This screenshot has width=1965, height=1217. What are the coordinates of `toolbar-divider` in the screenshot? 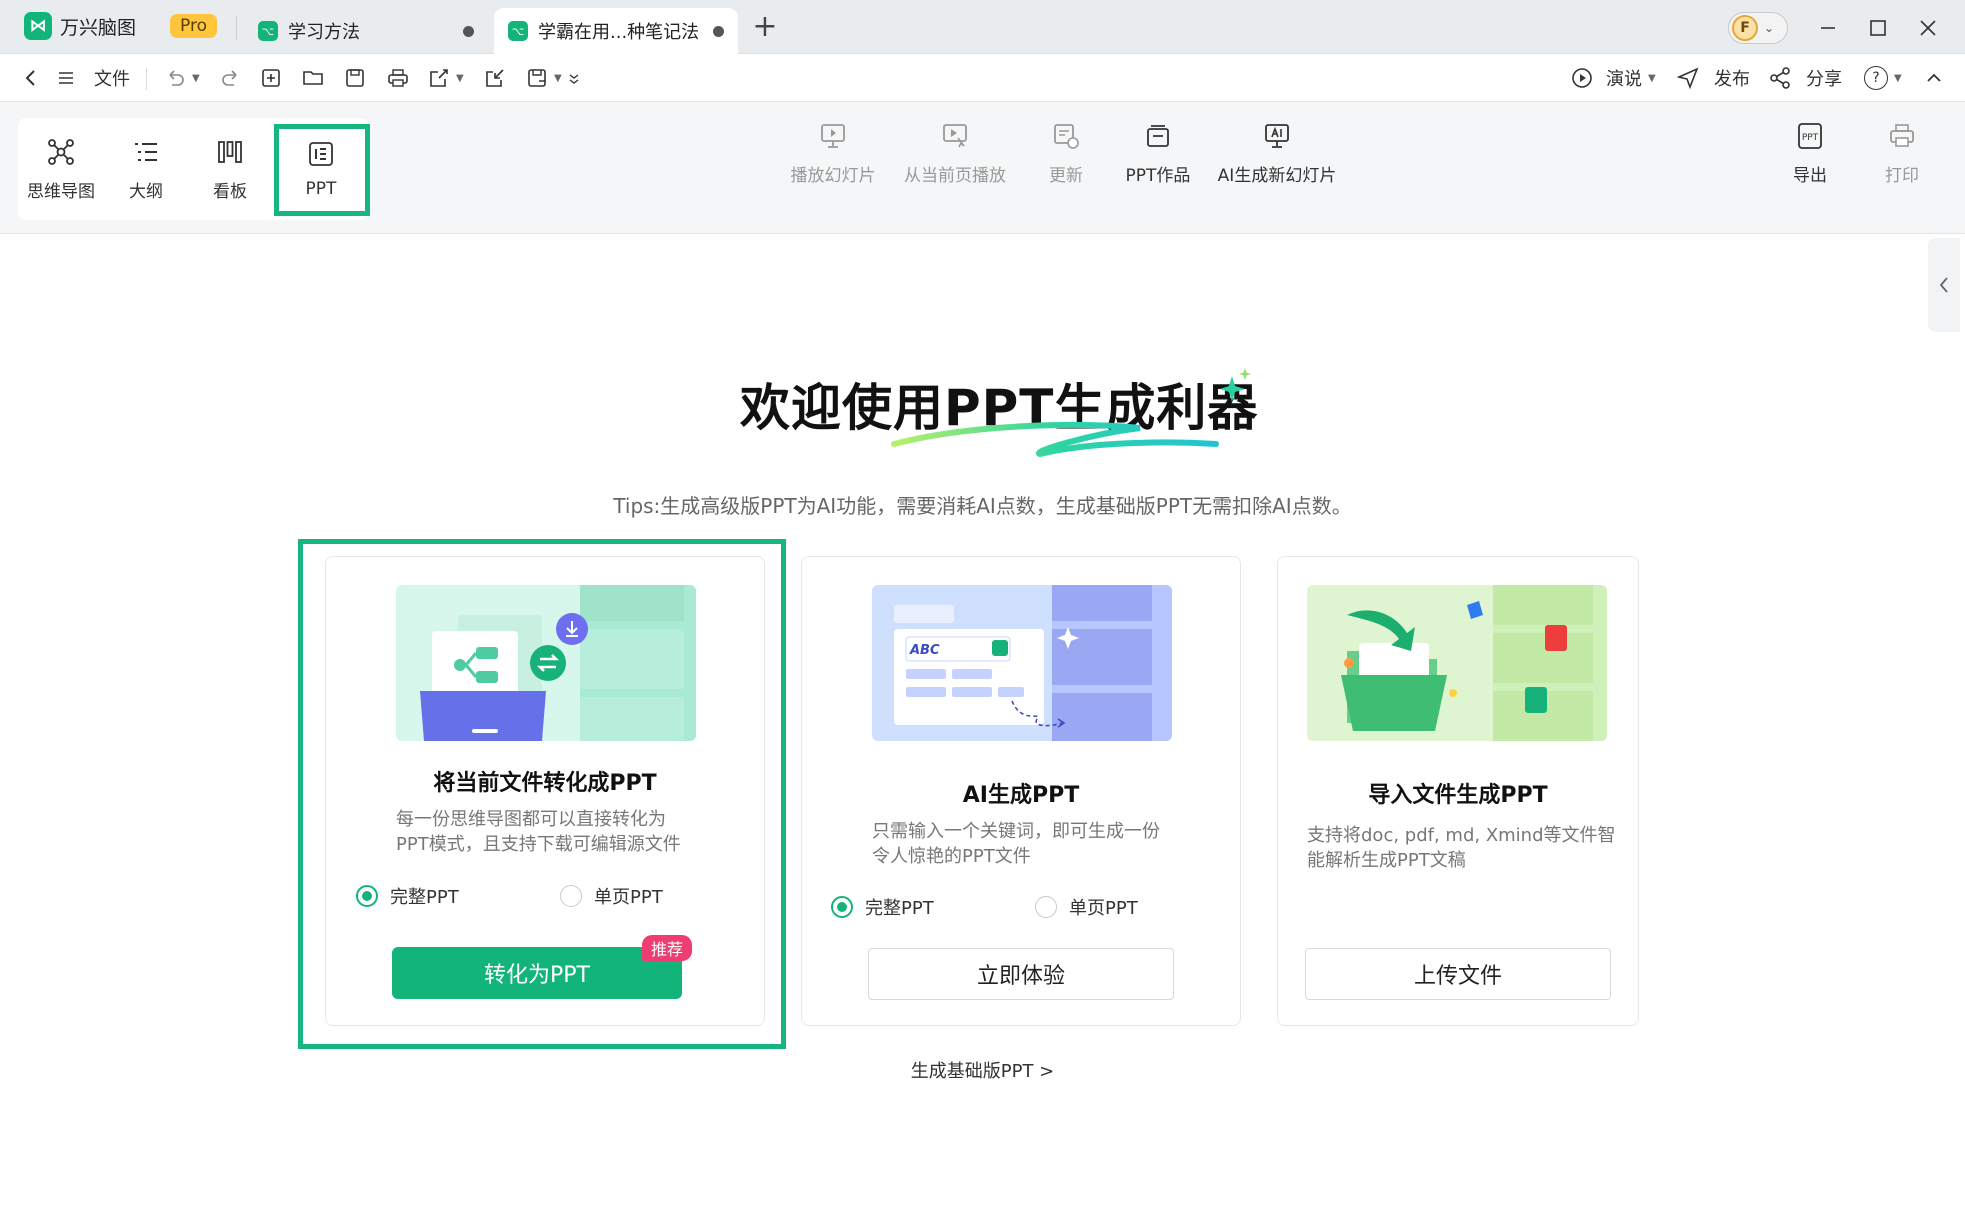 It's located at (146, 79).